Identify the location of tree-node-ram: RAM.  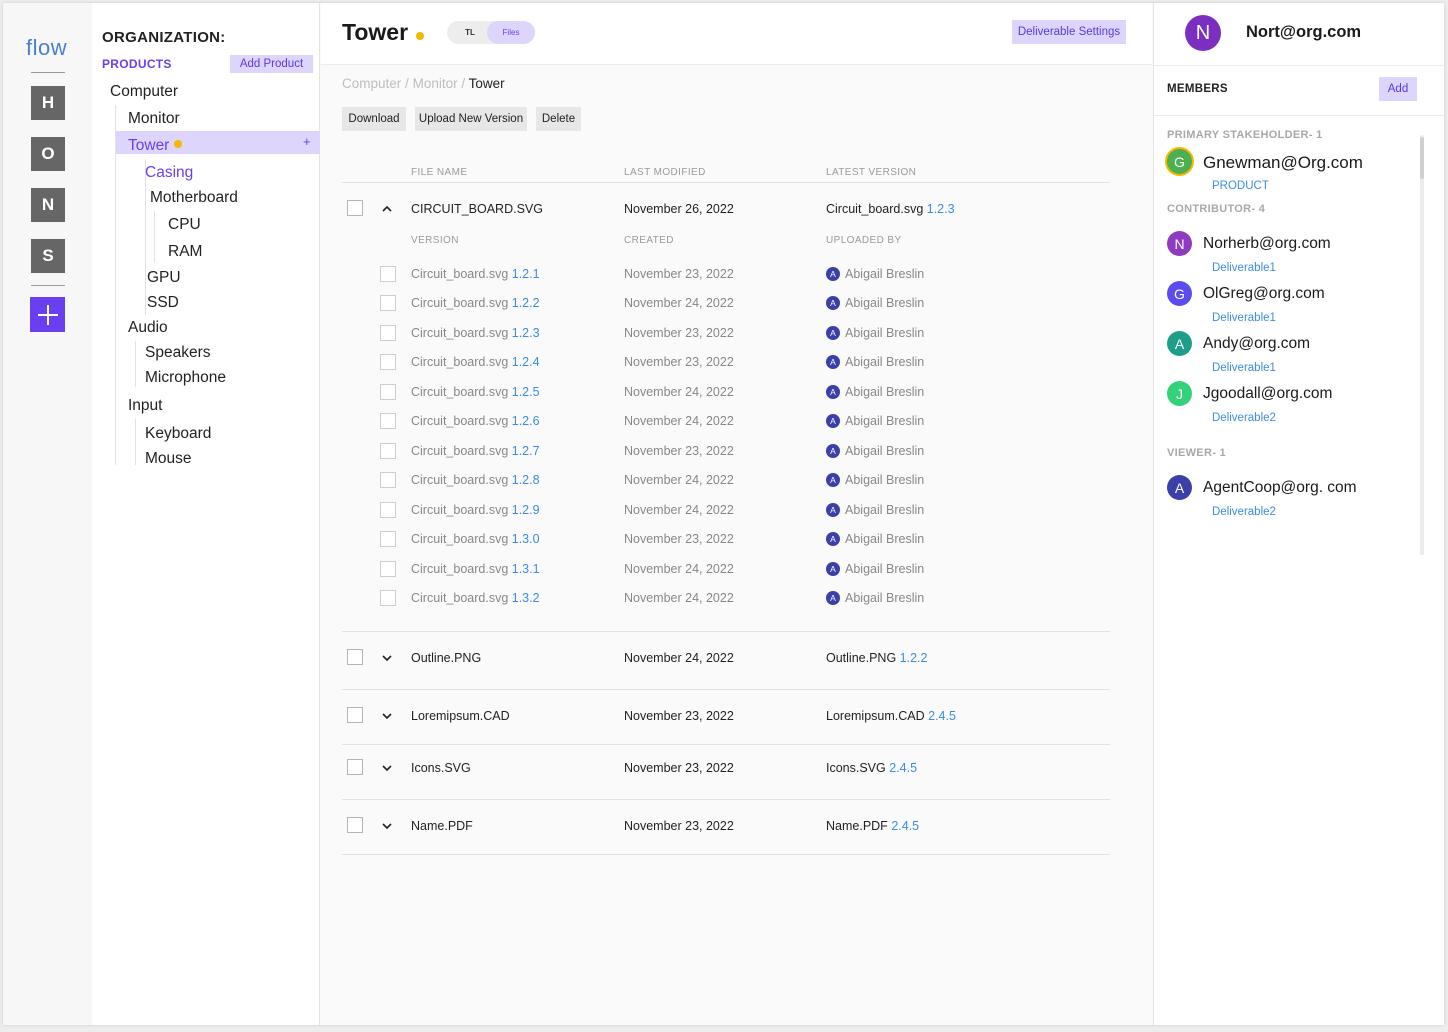
(185, 252).